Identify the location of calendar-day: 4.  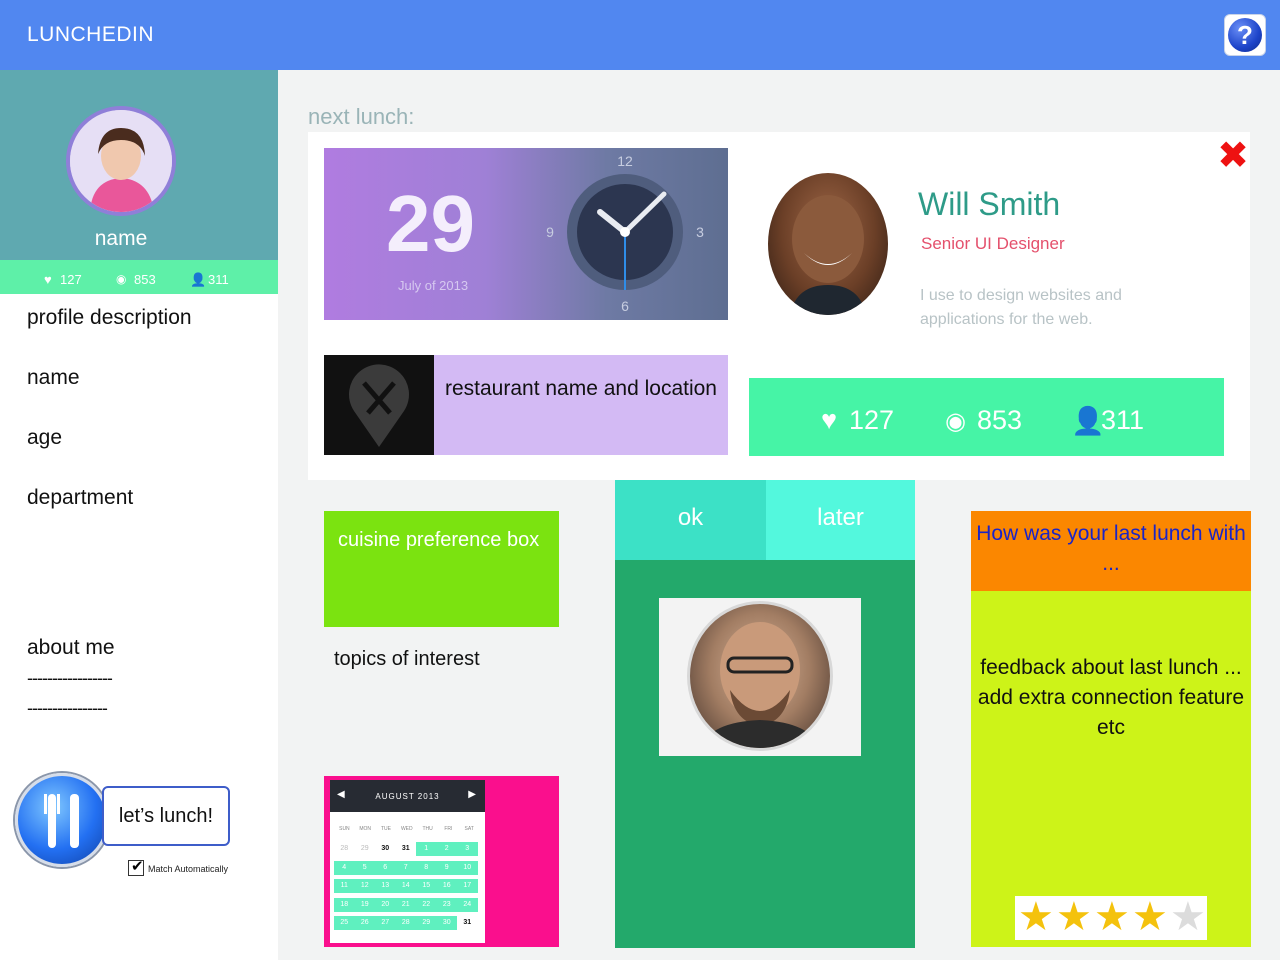
(344, 867).